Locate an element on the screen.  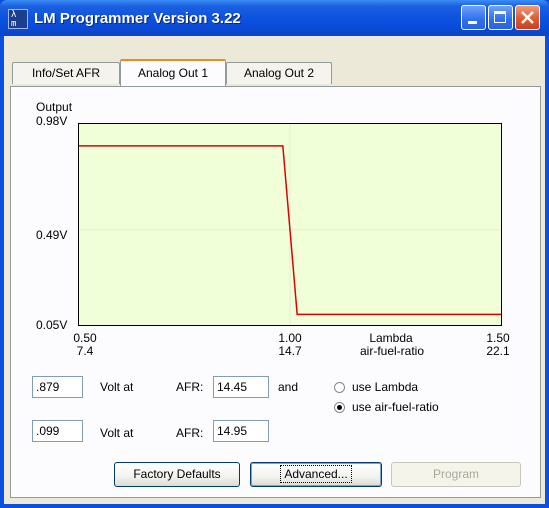
tab-analog-out-1: Analog Out 1 is located at coordinates (173, 72).